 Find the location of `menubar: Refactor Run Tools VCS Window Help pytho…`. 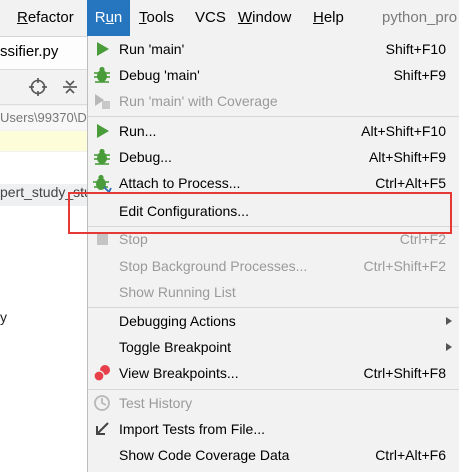

menubar: Refactor Run Tools VCS Window Help pytho… is located at coordinates (229, 18).